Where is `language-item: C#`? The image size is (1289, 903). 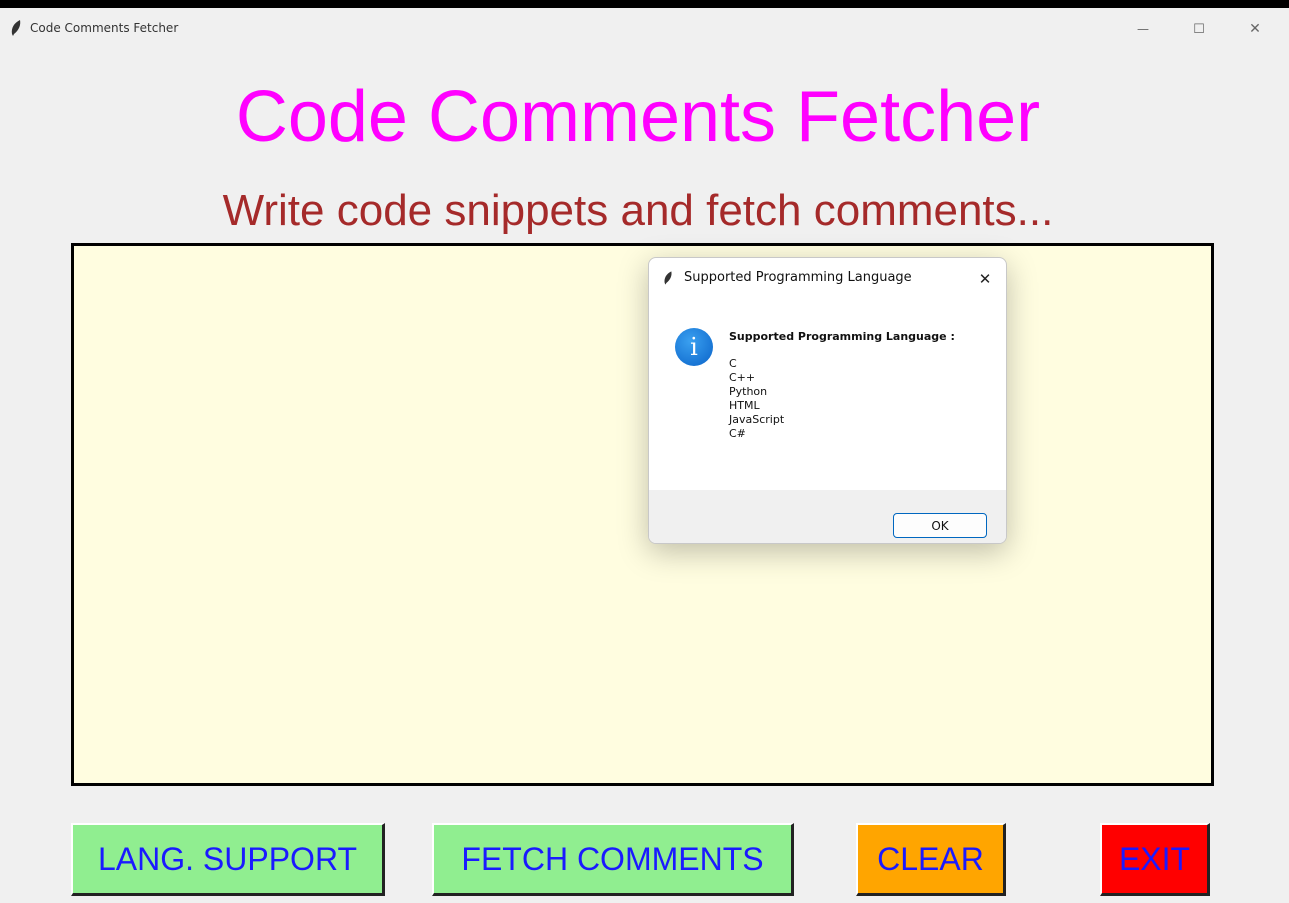
language-item: C# is located at coordinates (737, 433).